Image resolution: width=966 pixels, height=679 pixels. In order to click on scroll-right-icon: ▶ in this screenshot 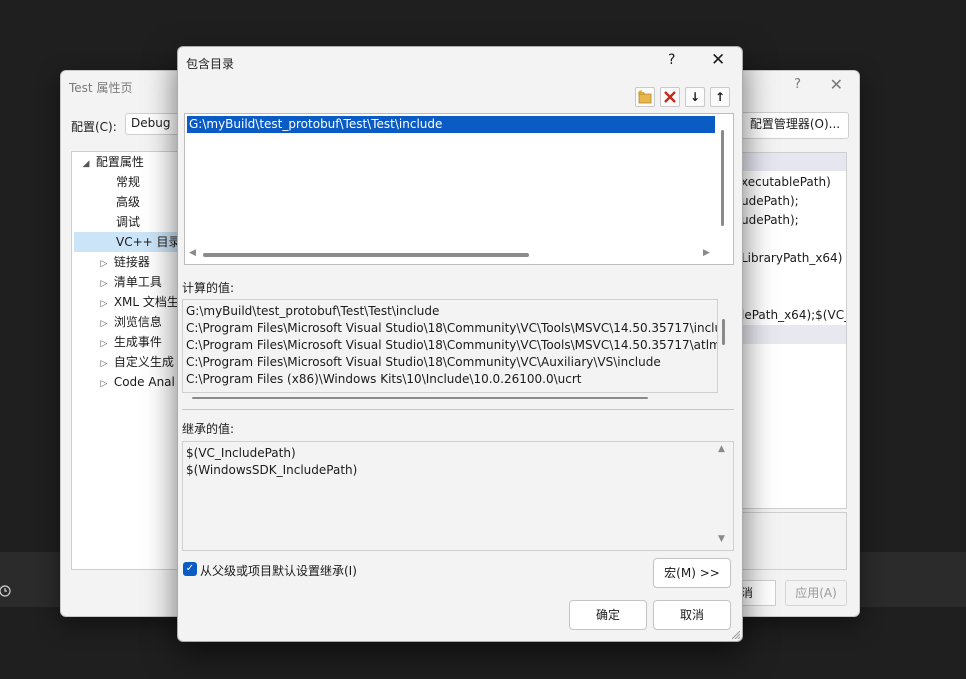, I will do `click(706, 253)`.